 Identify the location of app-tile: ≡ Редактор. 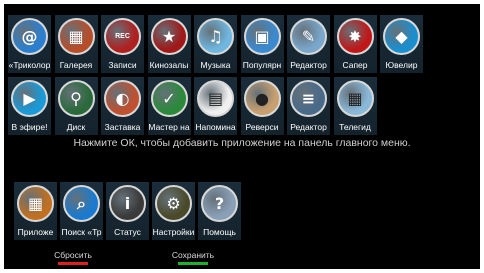
(308, 106).